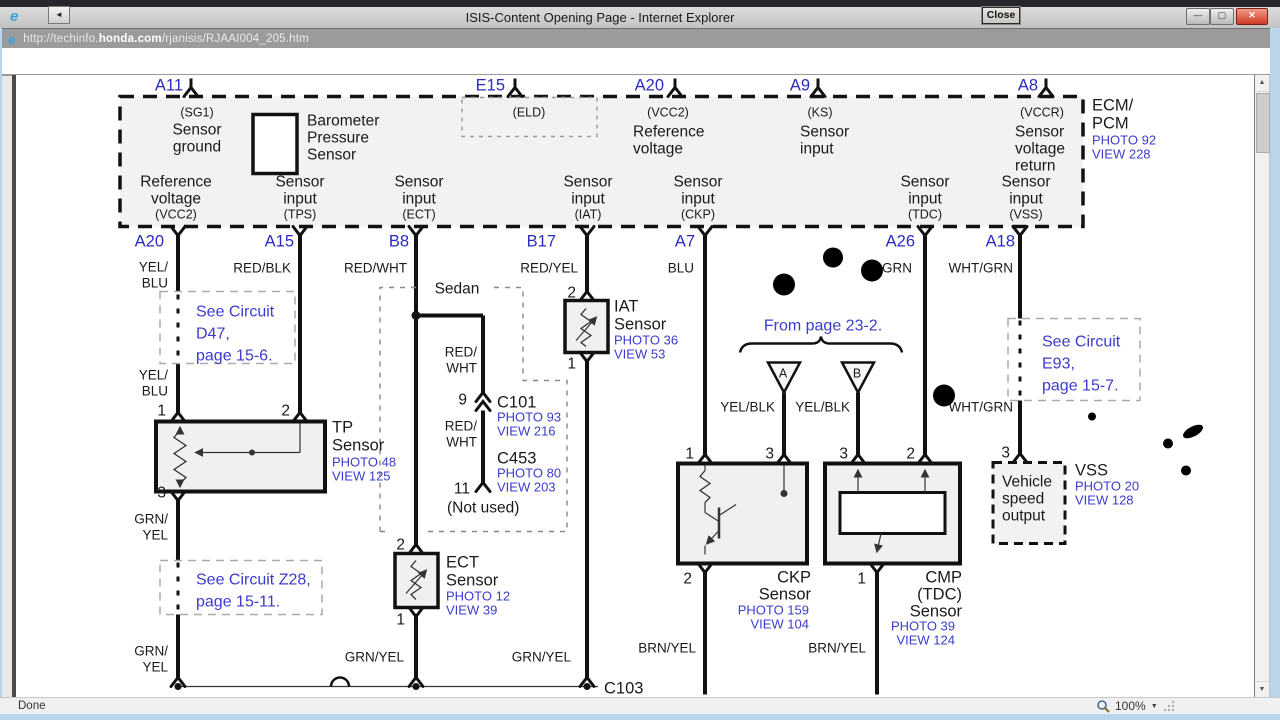  What do you see at coordinates (925, 640) in the screenshot?
I see `cmp-view-link: VIEW 124` at bounding box center [925, 640].